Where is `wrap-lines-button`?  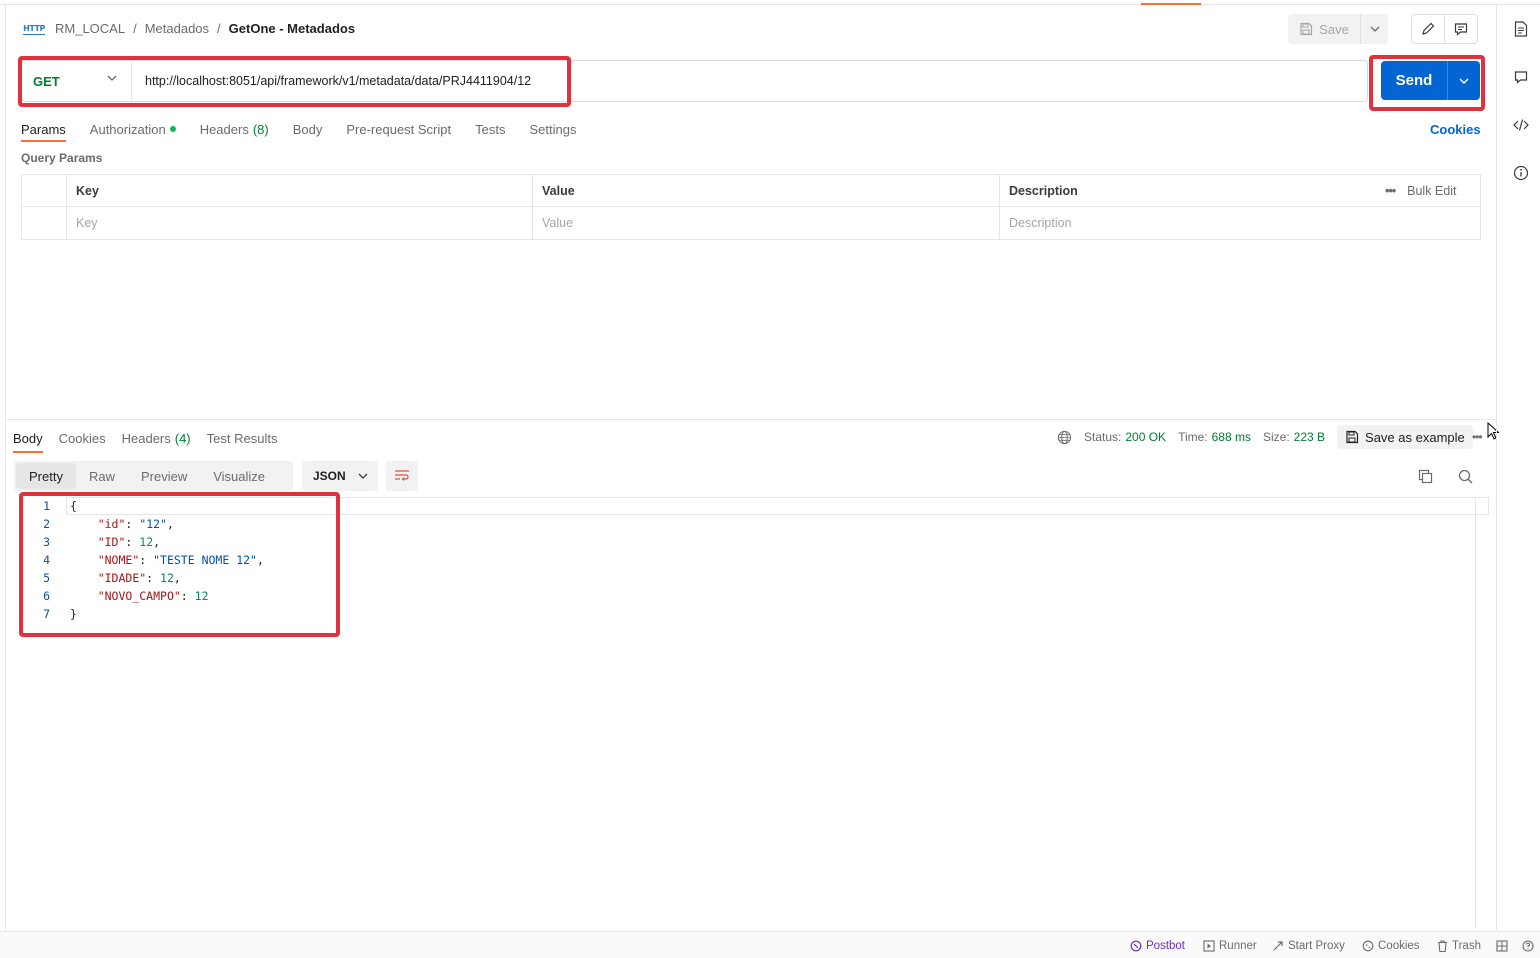
wrap-lines-button is located at coordinates (402, 476).